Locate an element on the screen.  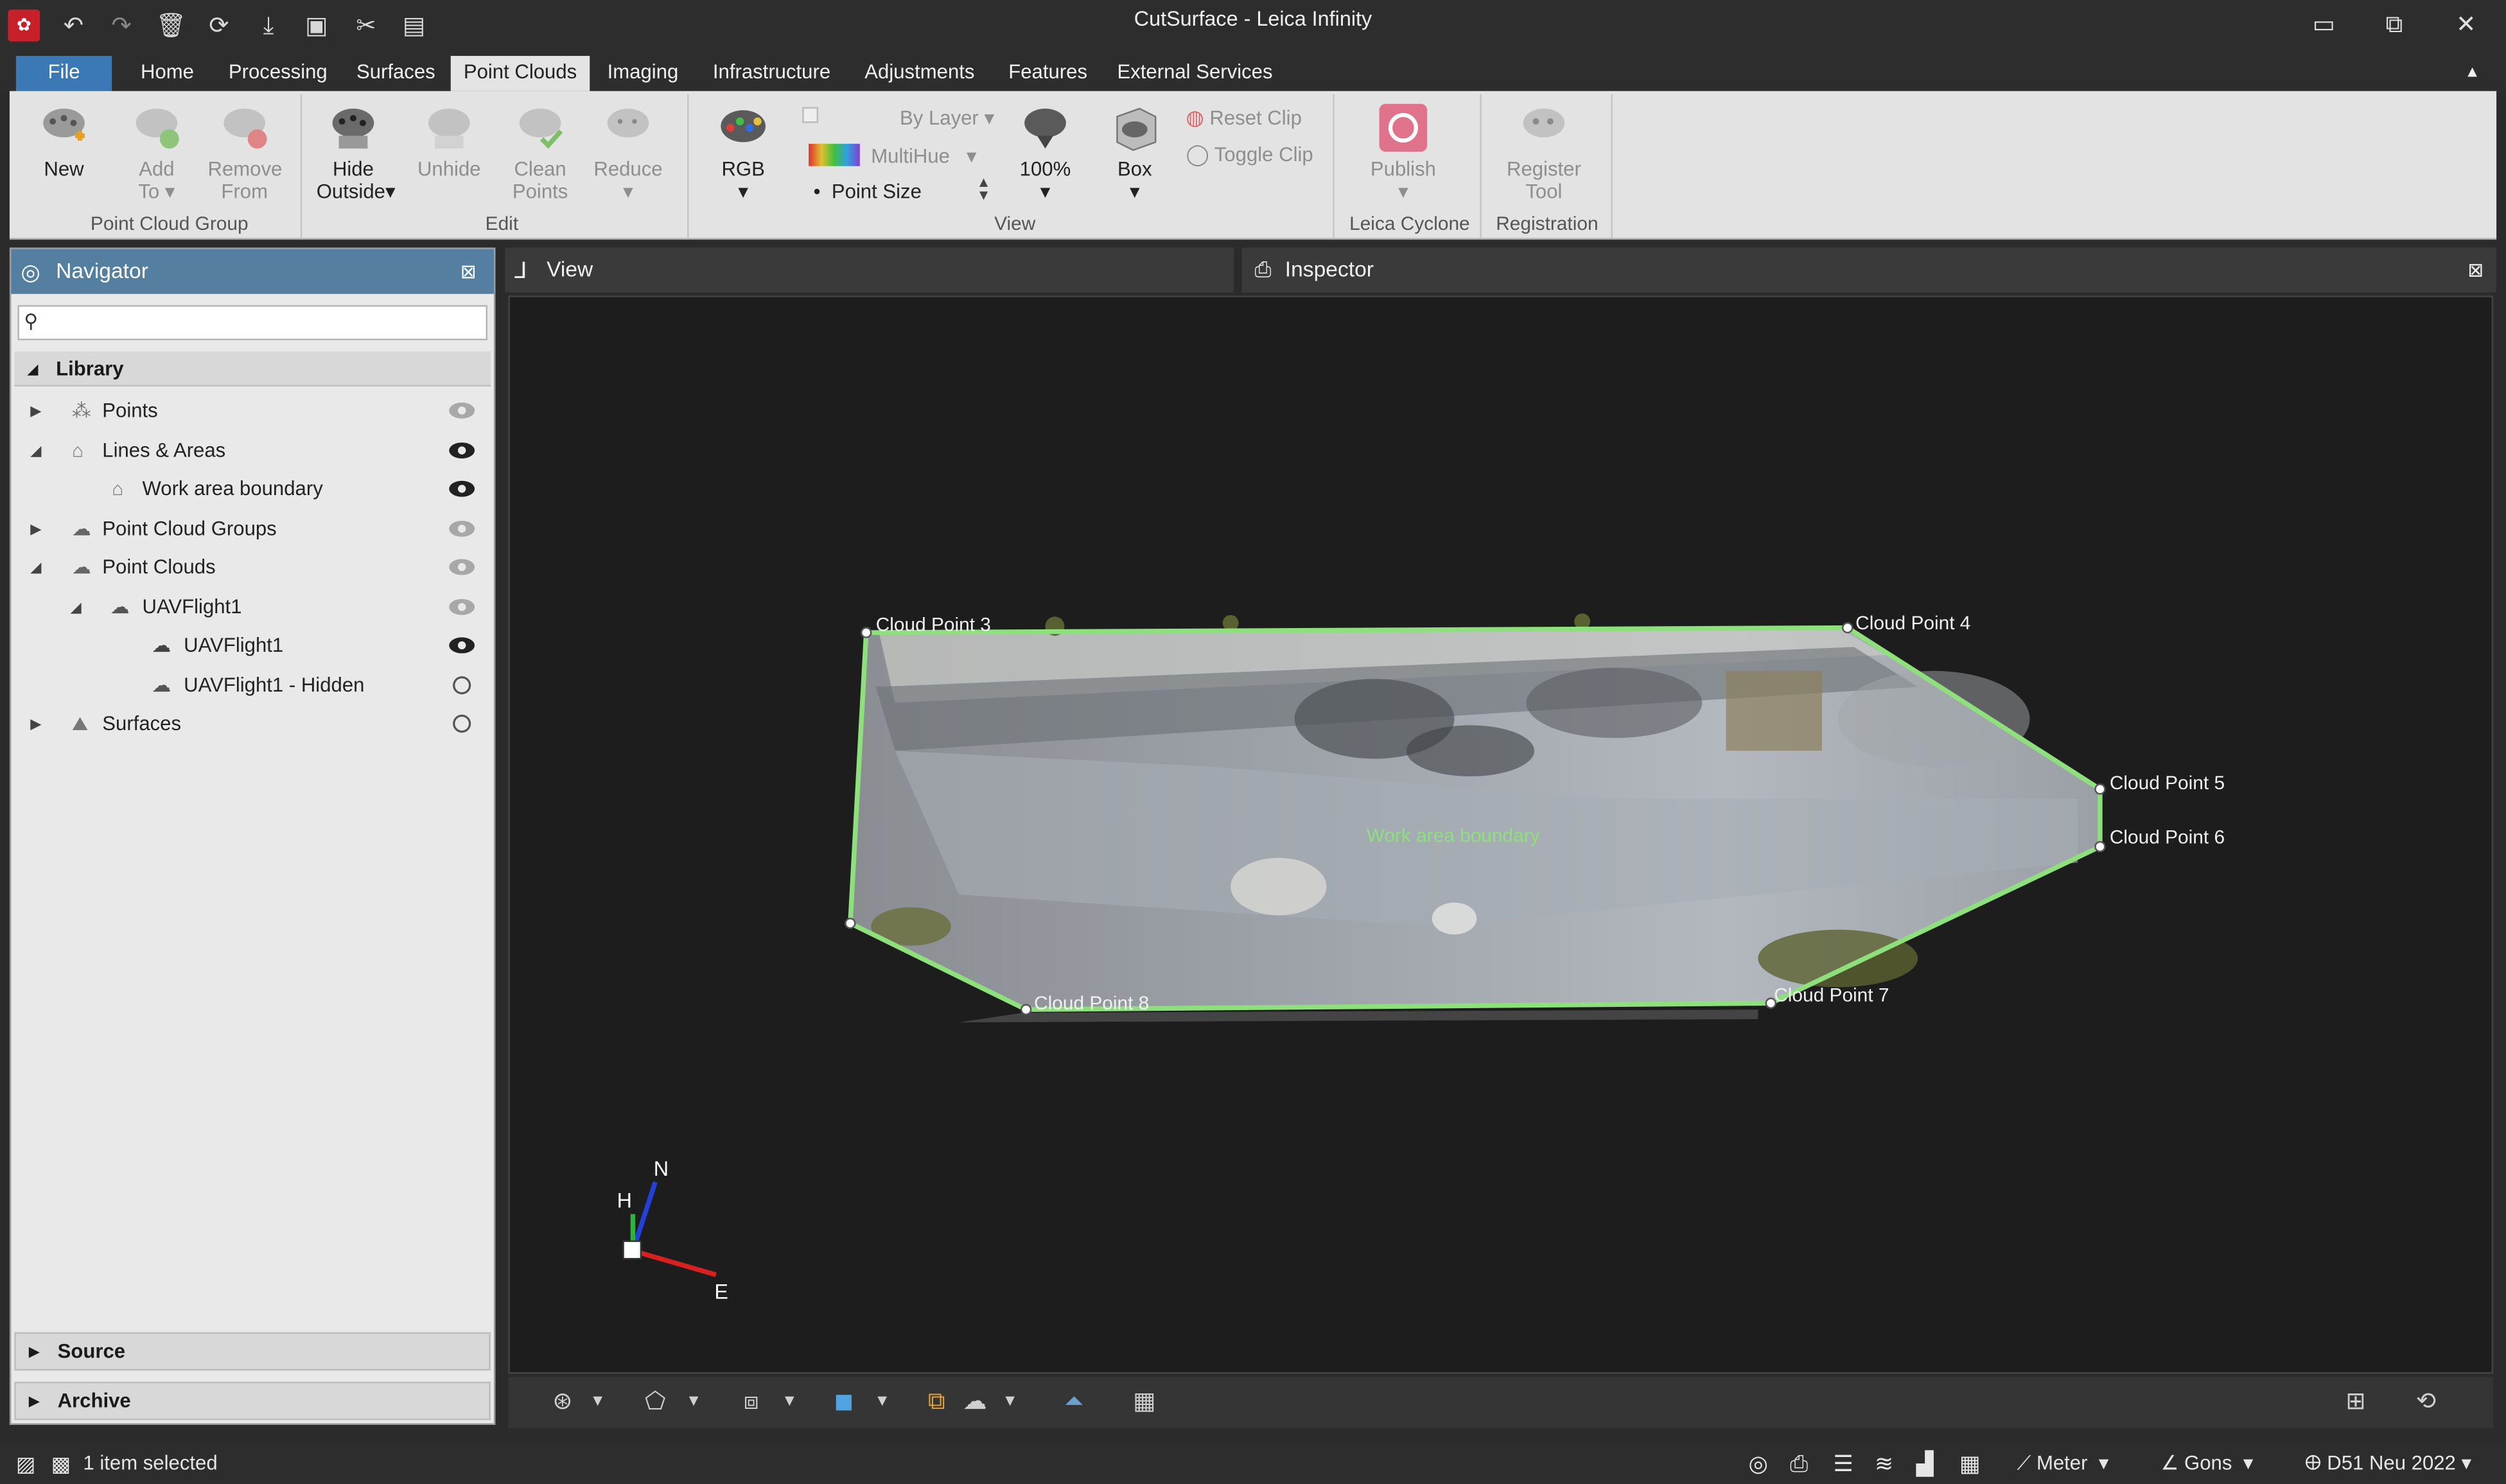
point-cloud-display-icon: ☁ is located at coordinates (975, 1402).